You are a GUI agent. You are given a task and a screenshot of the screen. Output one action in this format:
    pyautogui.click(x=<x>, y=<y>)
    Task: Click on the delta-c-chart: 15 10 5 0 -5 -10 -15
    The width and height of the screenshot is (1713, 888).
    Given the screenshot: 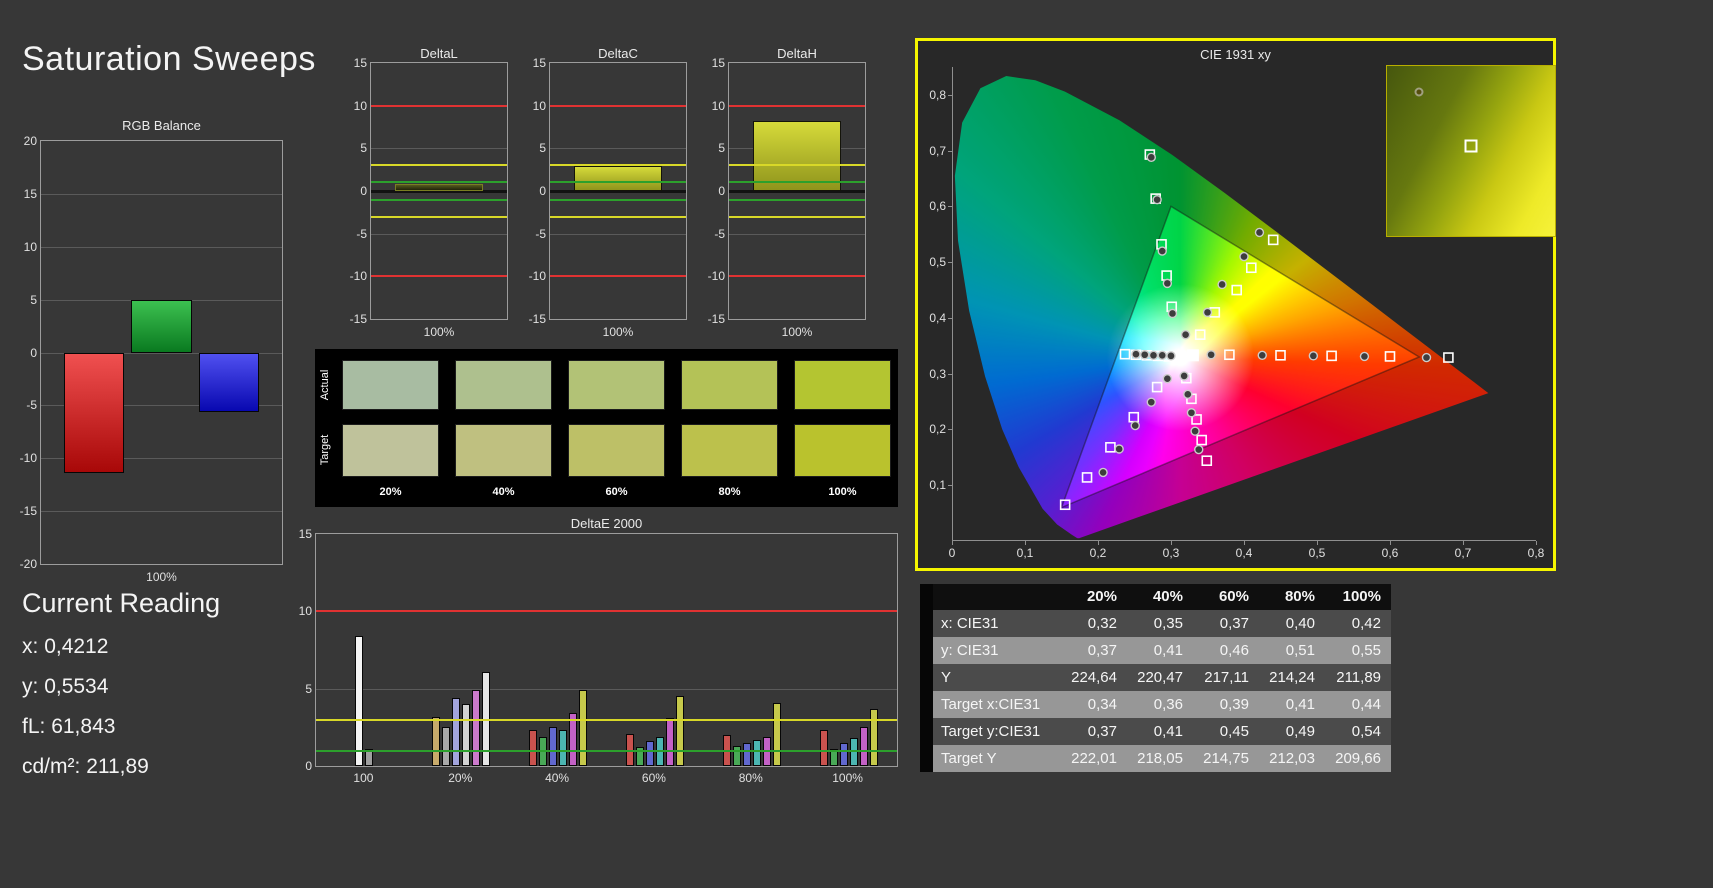 What is the action you would take?
    pyautogui.click(x=608, y=191)
    